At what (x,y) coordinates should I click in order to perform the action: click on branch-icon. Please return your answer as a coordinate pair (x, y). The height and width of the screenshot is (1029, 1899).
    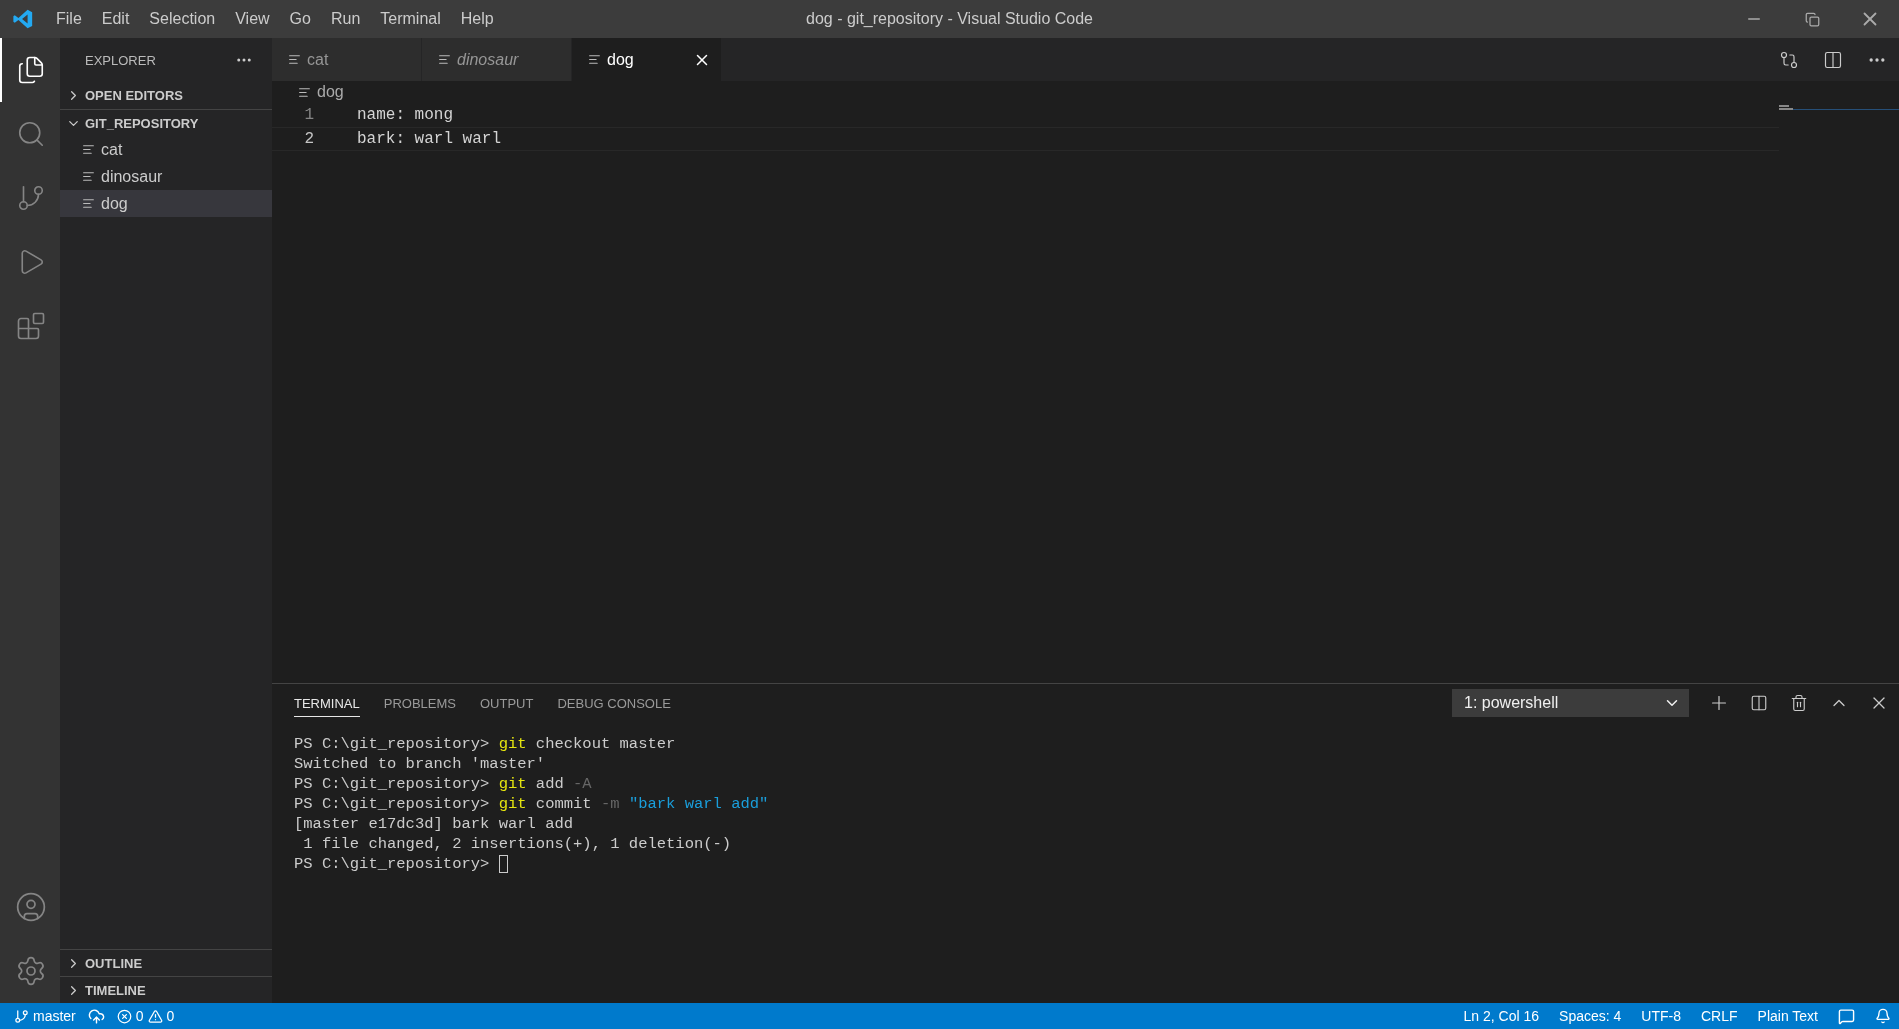
    Looking at the image, I should click on (21, 1016).